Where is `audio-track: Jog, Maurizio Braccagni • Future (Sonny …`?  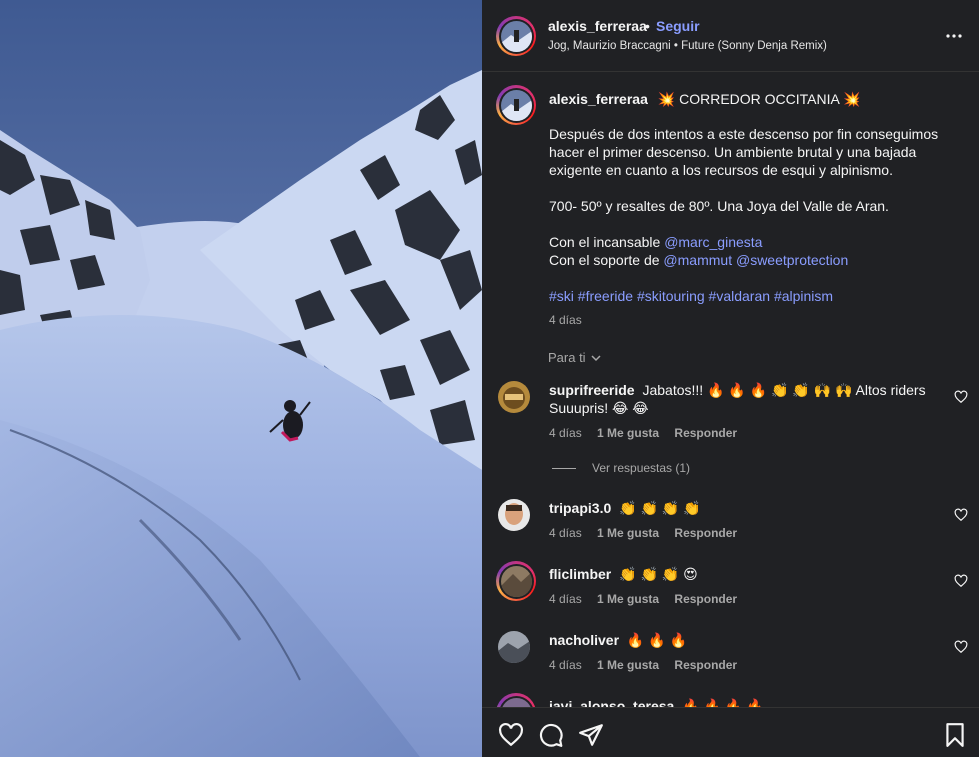
audio-track: Jog, Maurizio Braccagni • Future (Sonny … is located at coordinates (687, 46).